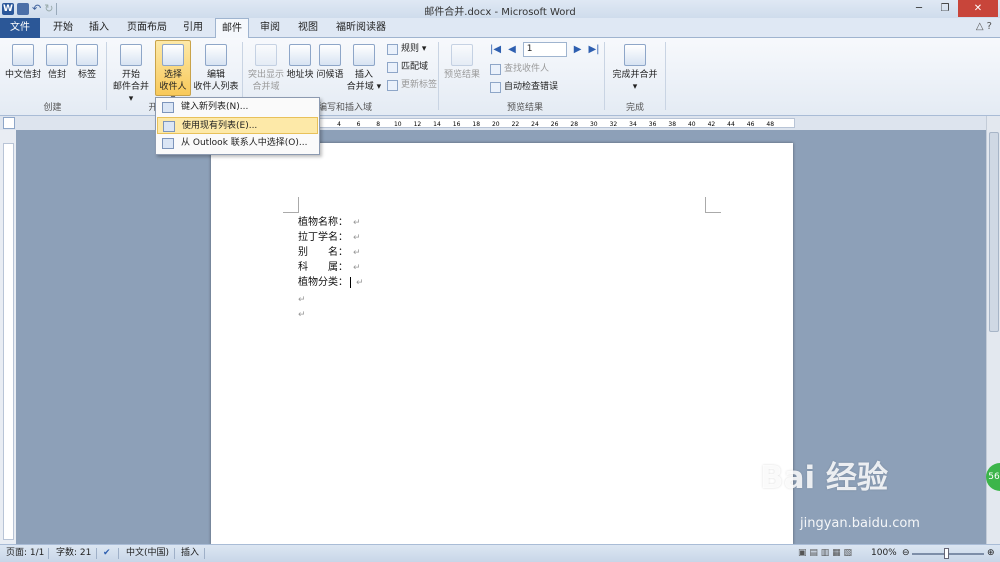 The height and width of the screenshot is (562, 1000). What do you see at coordinates (361, 28) in the screenshot?
I see `tab-foxit-reader: 福昕阅读器` at bounding box center [361, 28].